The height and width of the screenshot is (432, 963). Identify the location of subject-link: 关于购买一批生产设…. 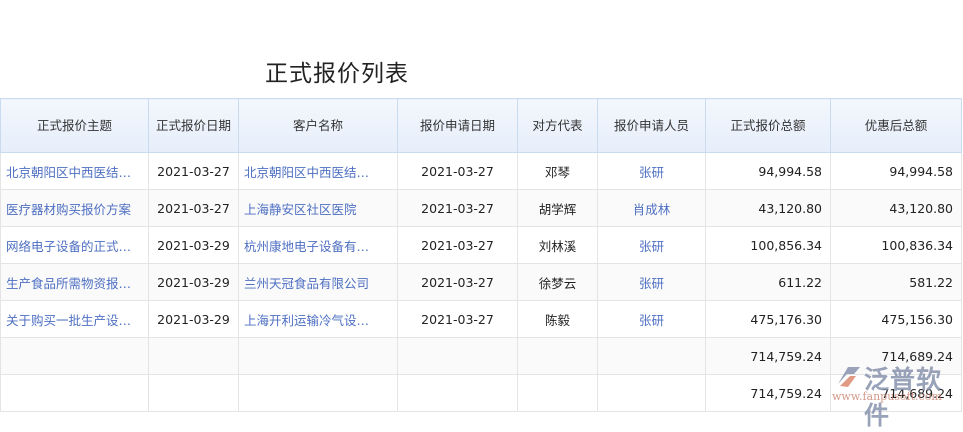
(74, 319).